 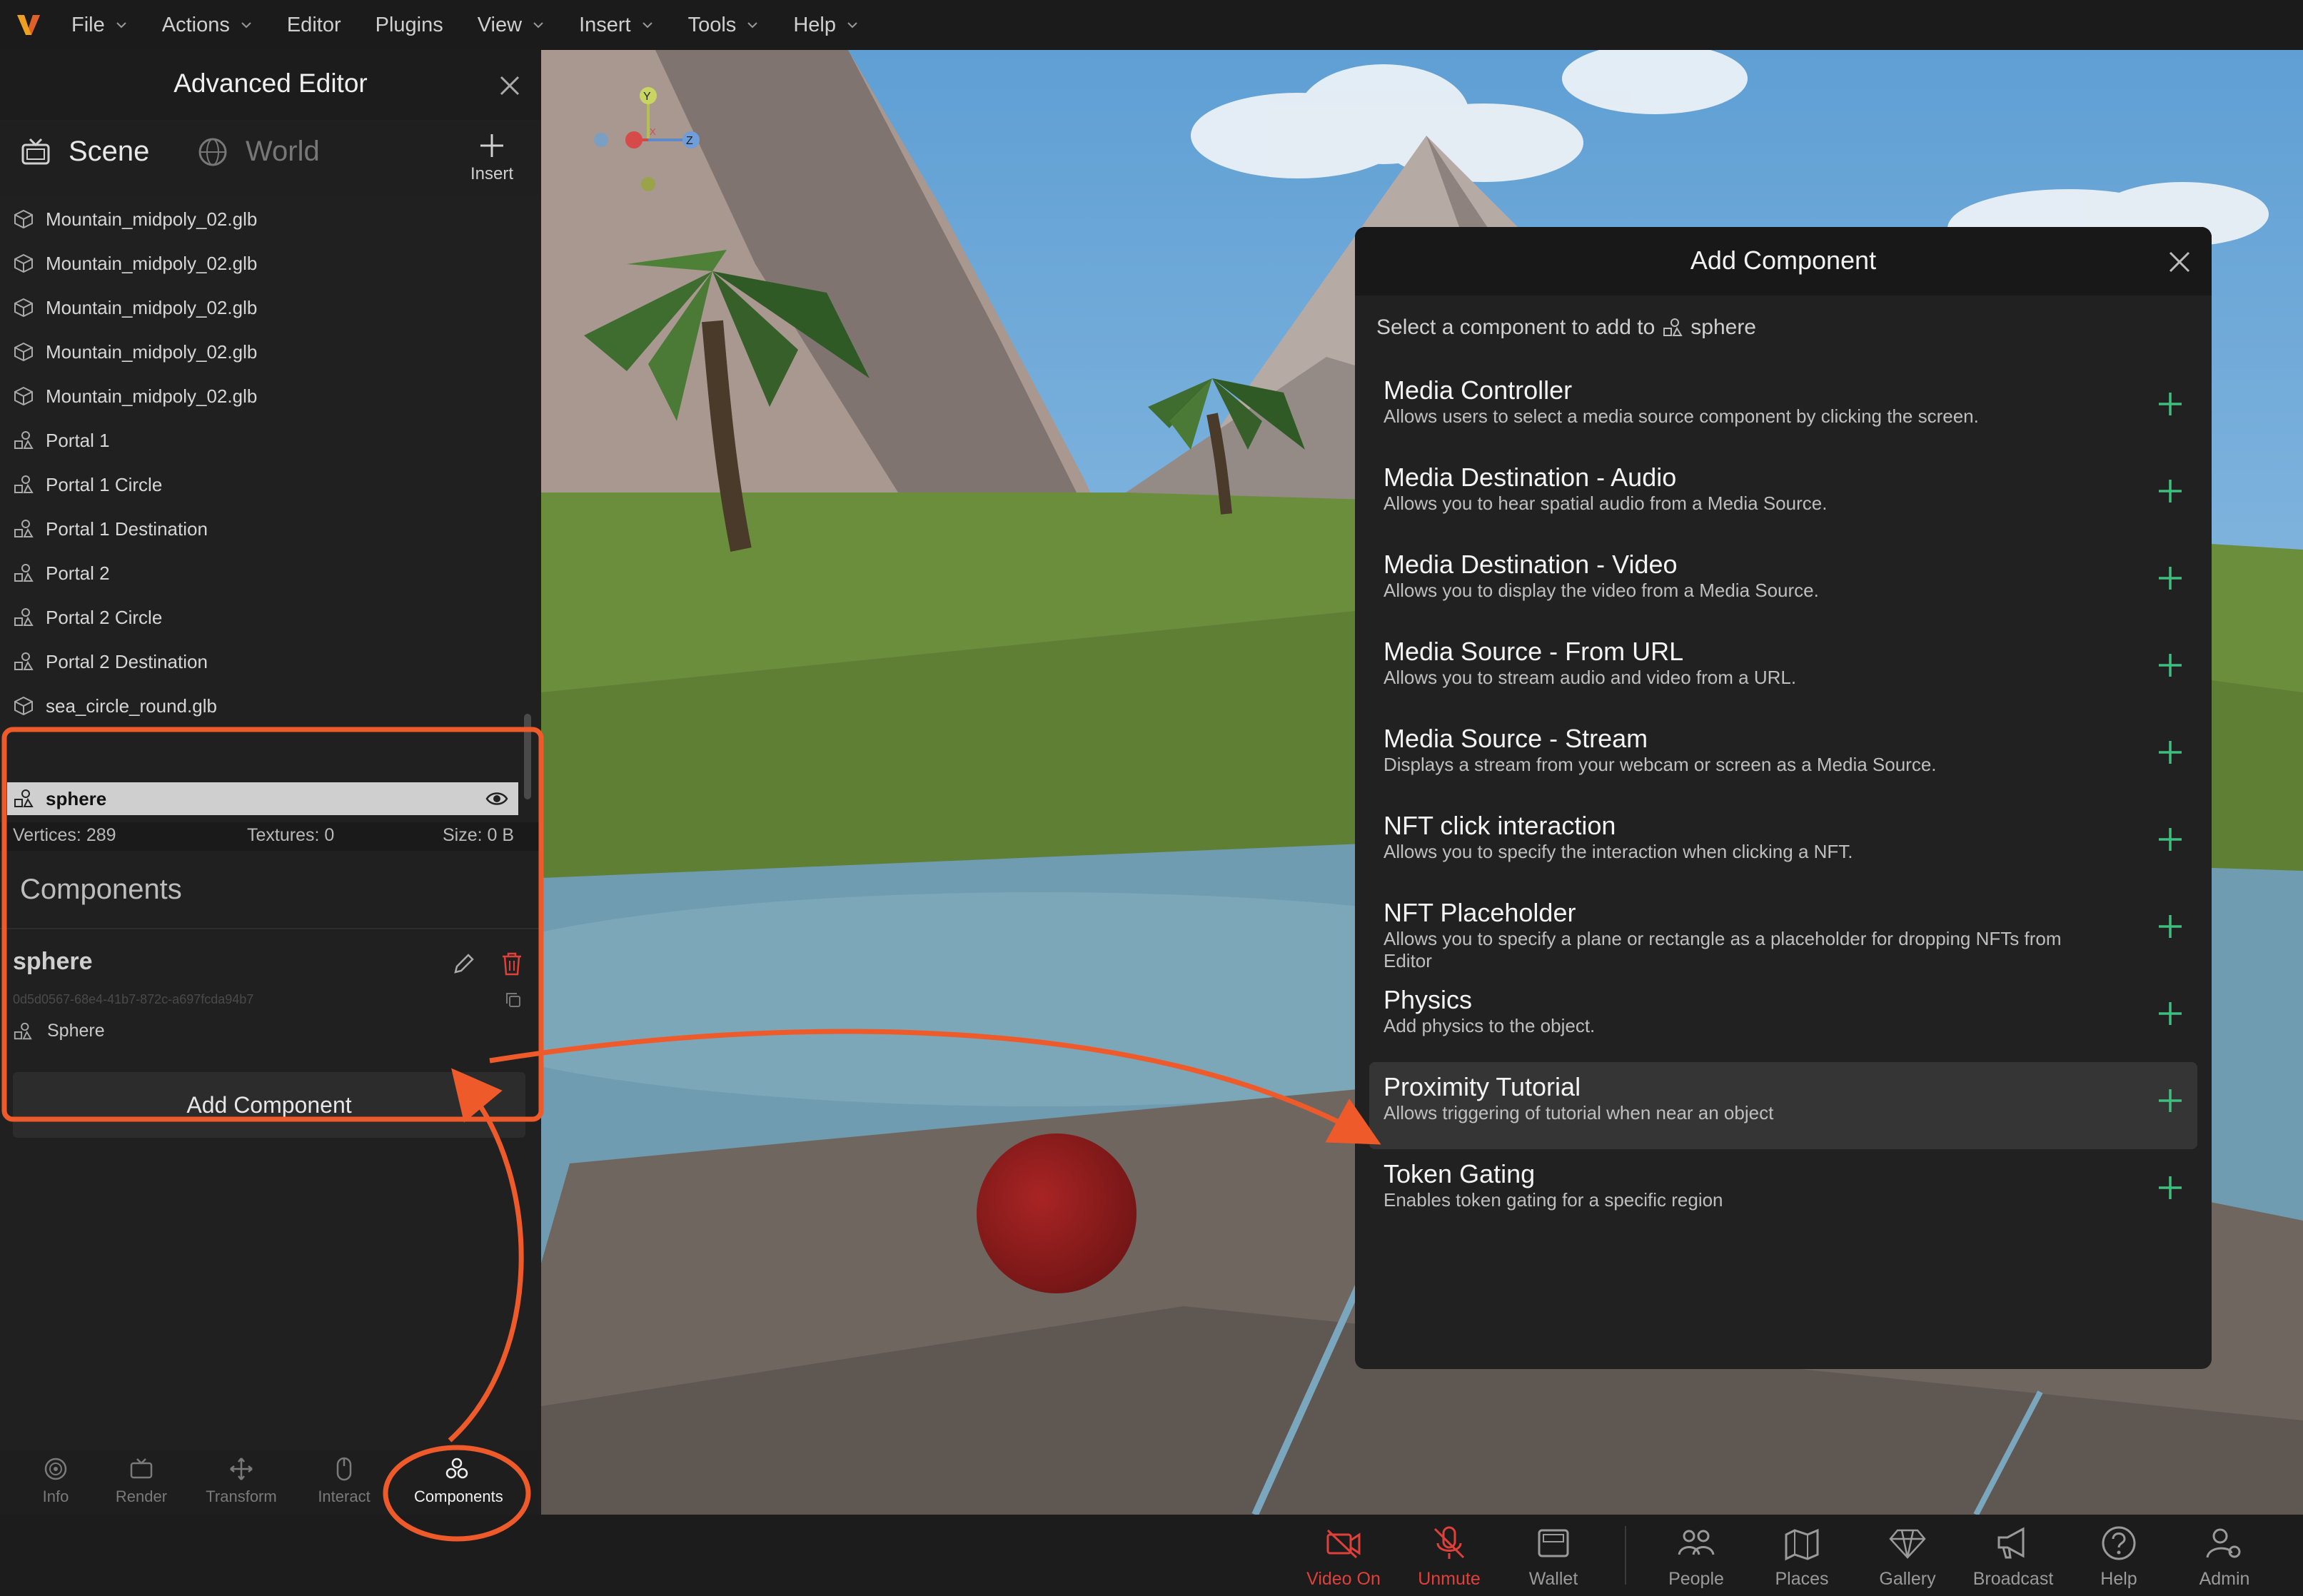 I want to click on vertices-count: Vertices: 289, so click(x=64, y=835).